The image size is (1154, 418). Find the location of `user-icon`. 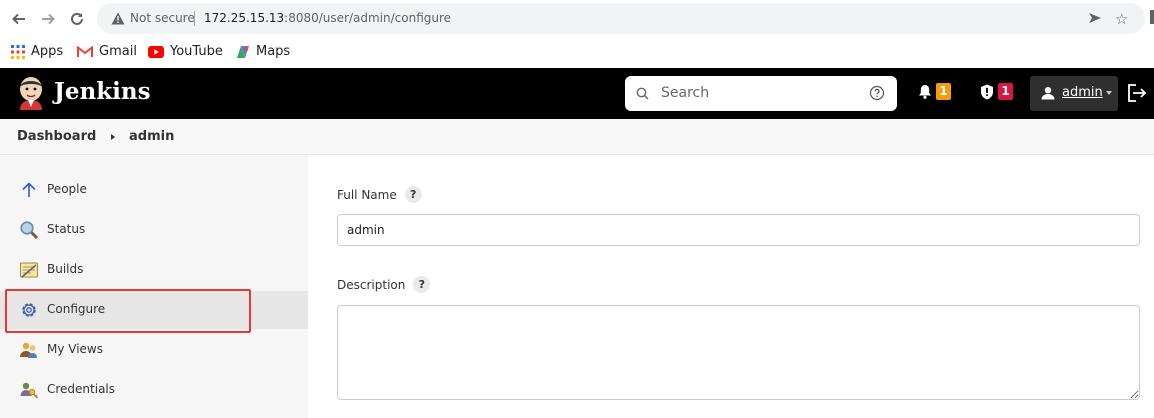

user-icon is located at coordinates (1048, 93).